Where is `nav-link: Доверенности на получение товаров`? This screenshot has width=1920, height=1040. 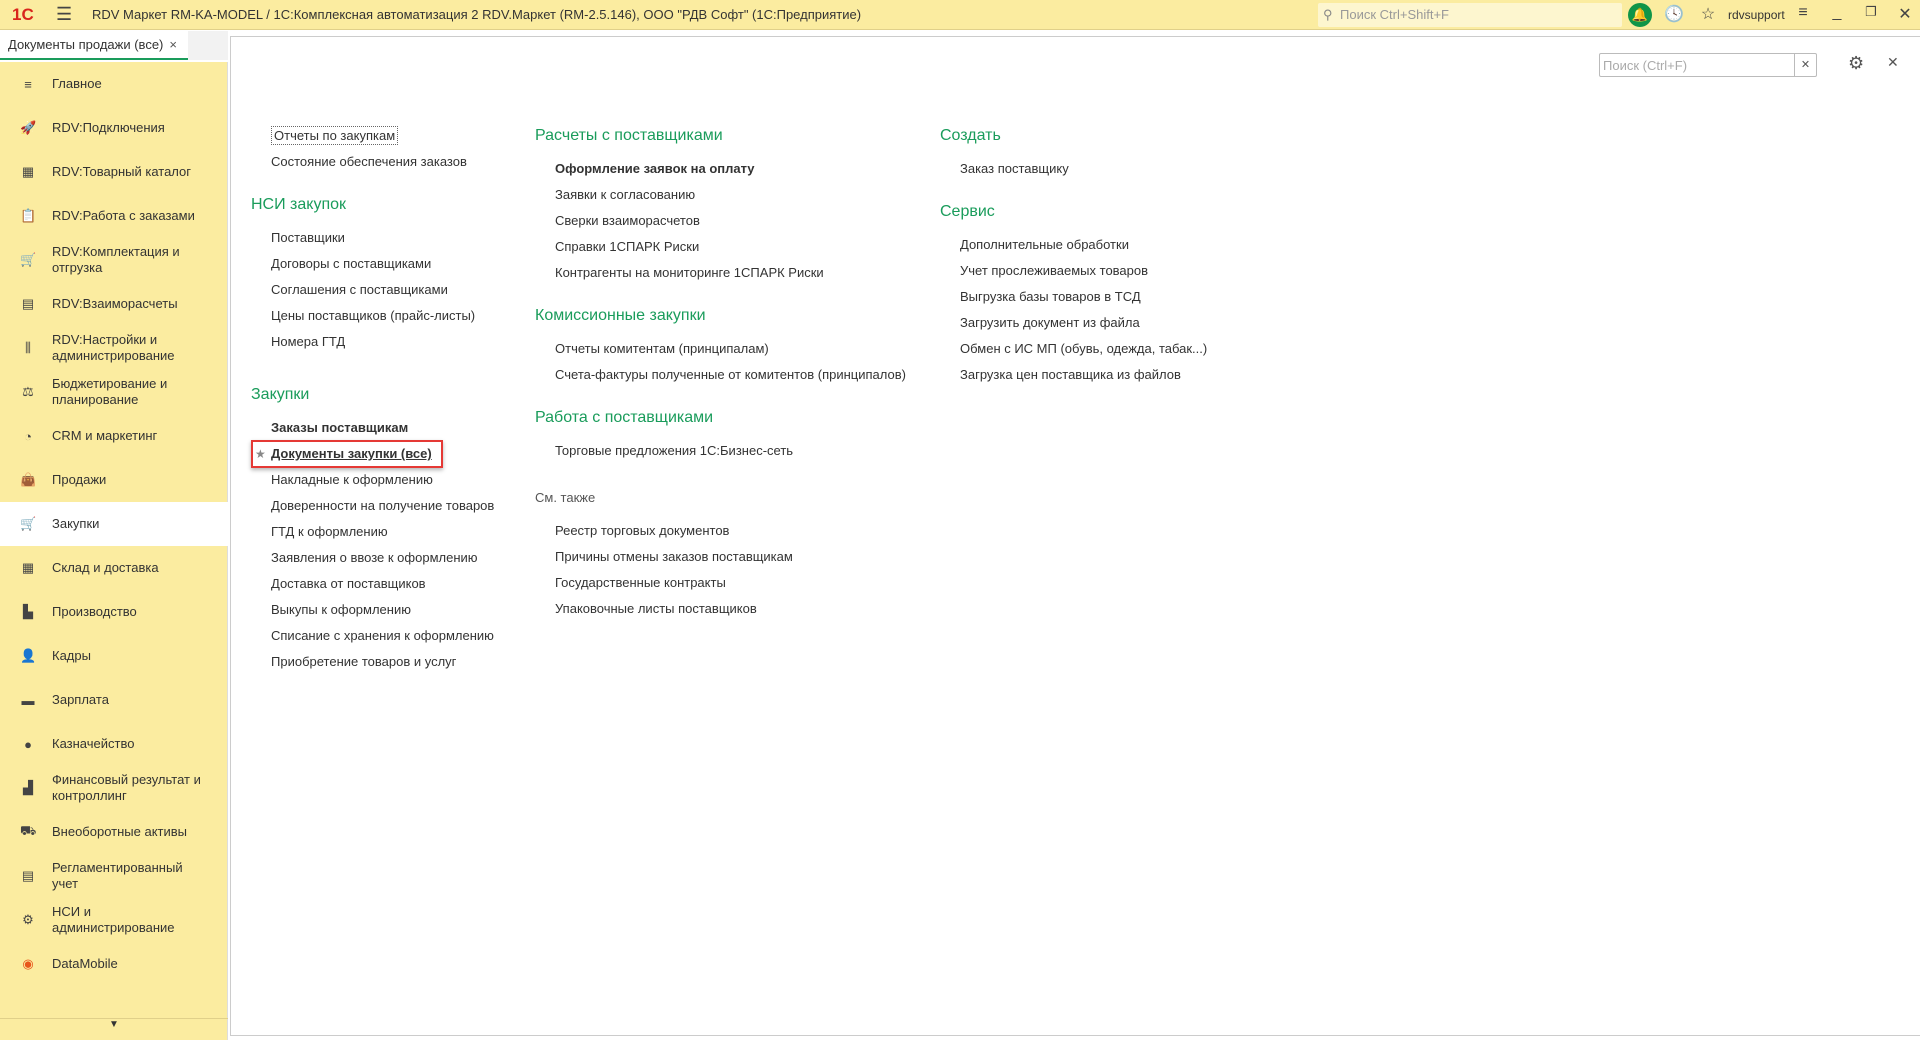 nav-link: Доверенности на получение товаров is located at coordinates (372, 506).